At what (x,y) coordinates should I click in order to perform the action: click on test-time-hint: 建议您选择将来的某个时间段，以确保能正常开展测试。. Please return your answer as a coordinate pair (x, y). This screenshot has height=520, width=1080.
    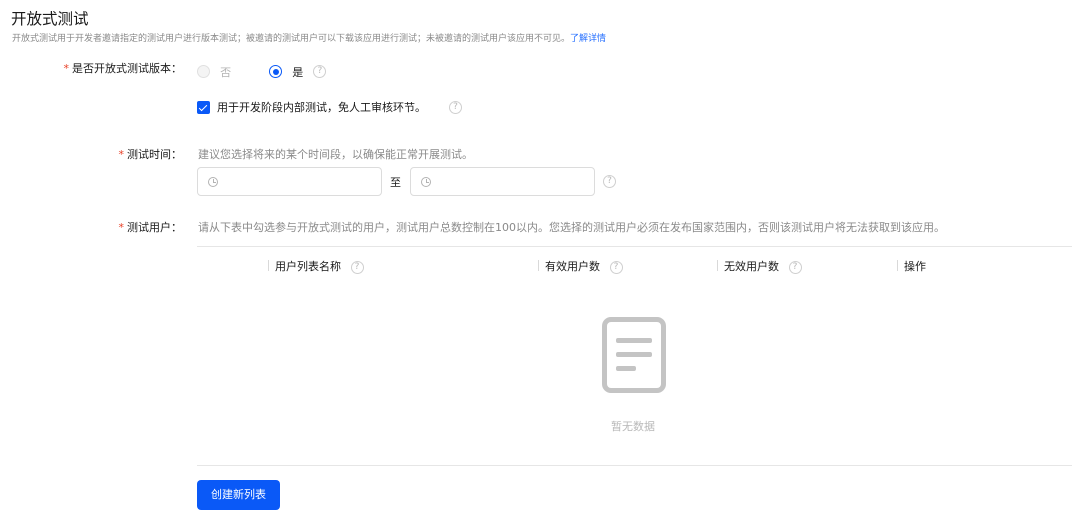
    Looking at the image, I should click on (335, 154).